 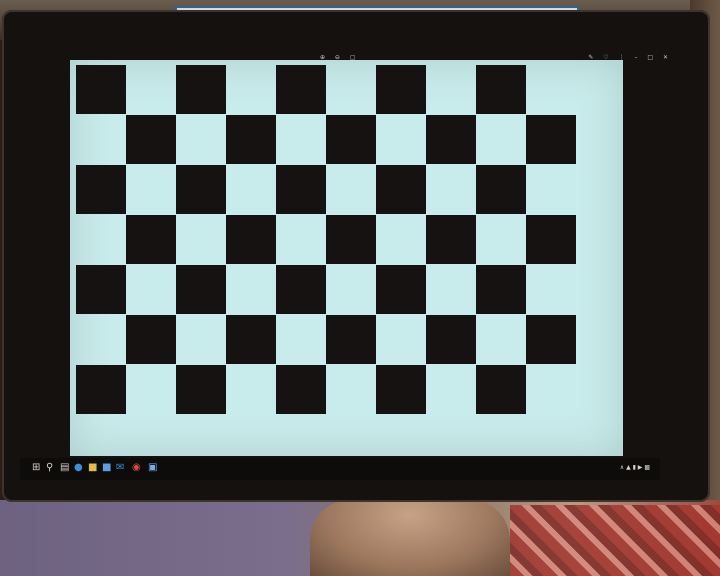 I want to click on mail-icon: ✉, so click(x=120, y=468).